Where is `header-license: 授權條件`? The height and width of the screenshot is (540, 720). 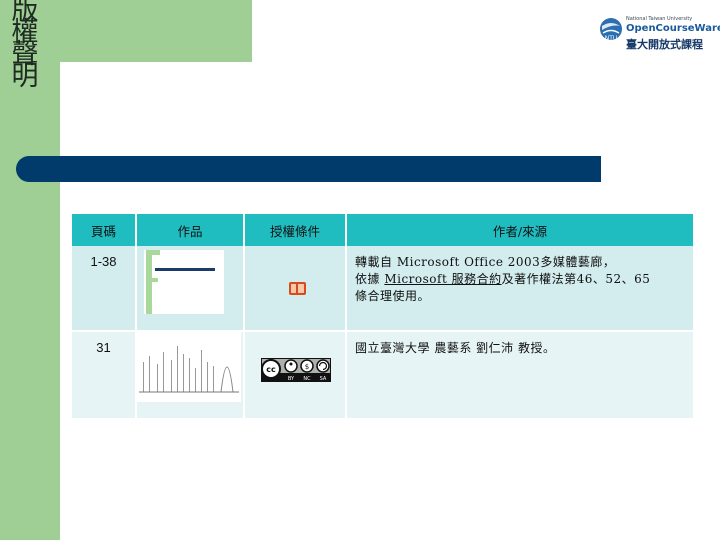 header-license: 授權條件 is located at coordinates (295, 230).